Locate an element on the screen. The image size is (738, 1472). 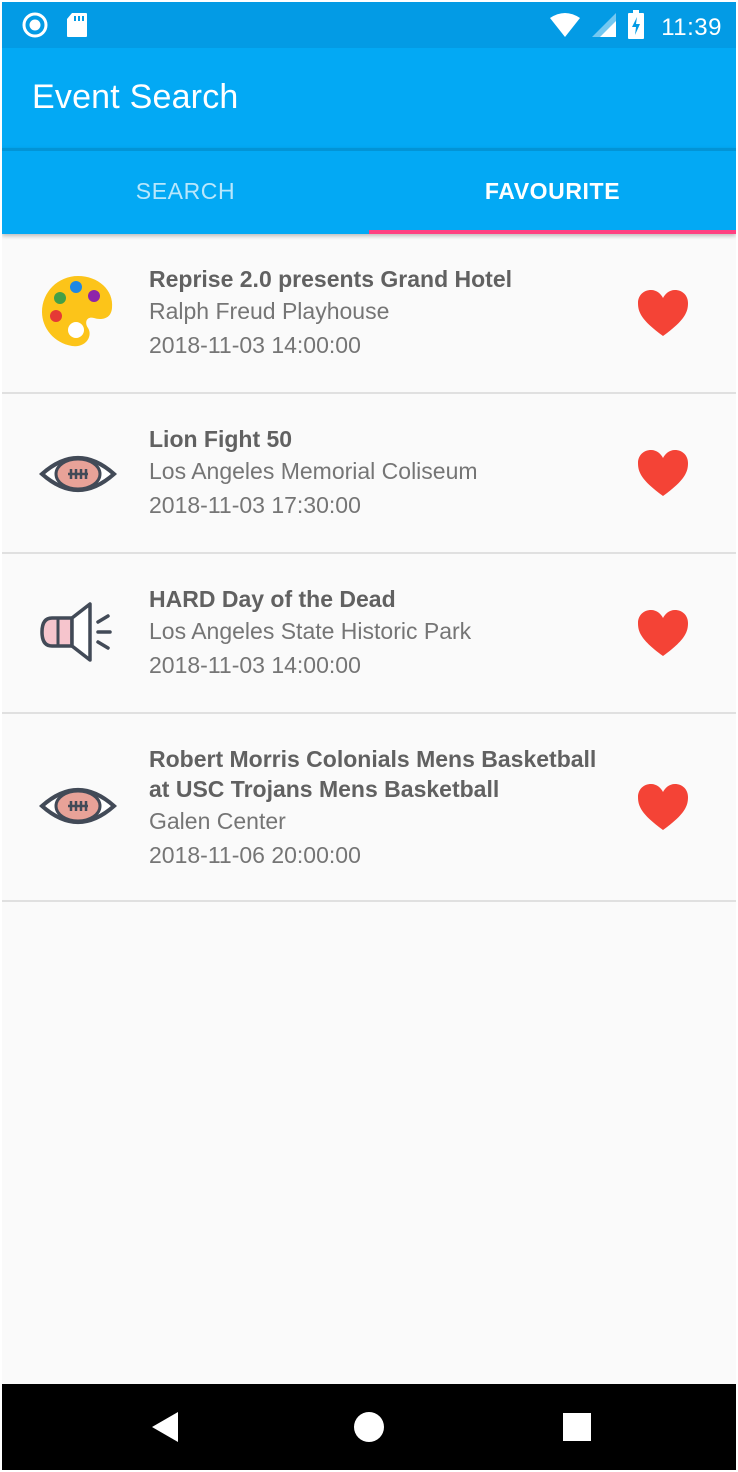
event-venue: Ralph Freud Playhouse is located at coordinates (269, 311).